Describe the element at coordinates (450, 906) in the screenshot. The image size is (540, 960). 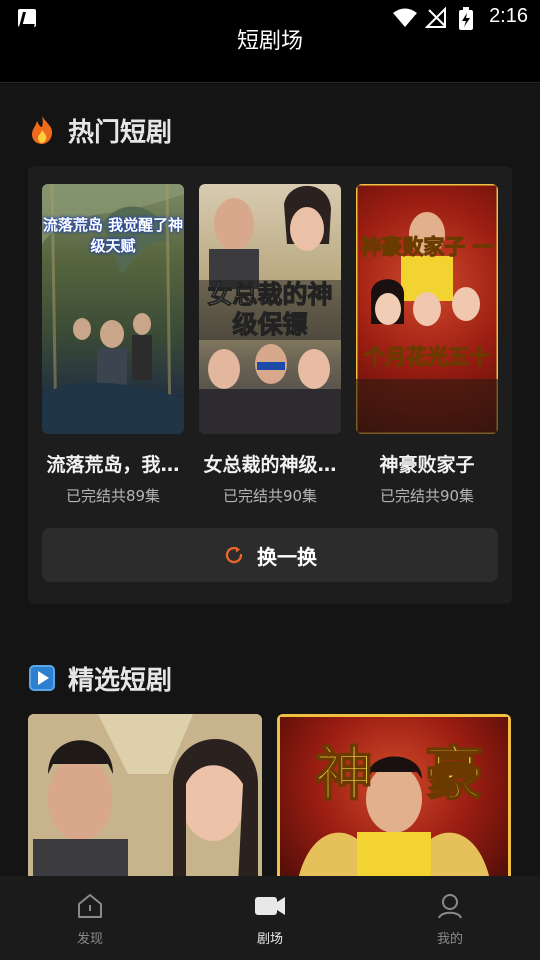
I see `profile-icon` at that location.